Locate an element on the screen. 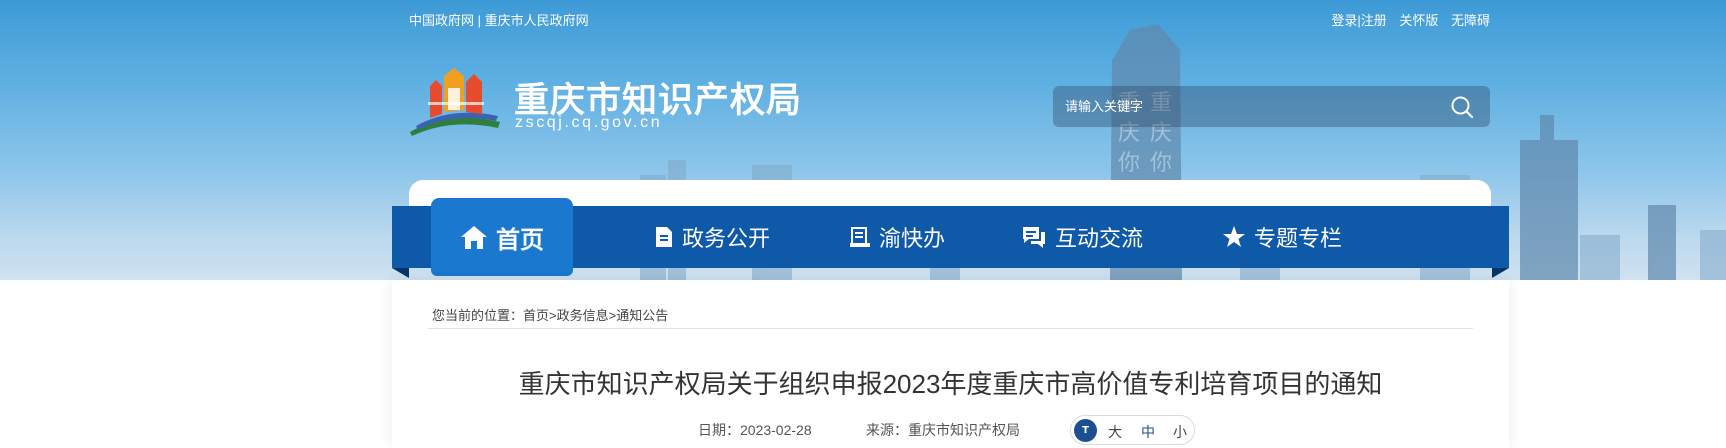 The height and width of the screenshot is (448, 1726). search-input is located at coordinates (1245, 106).